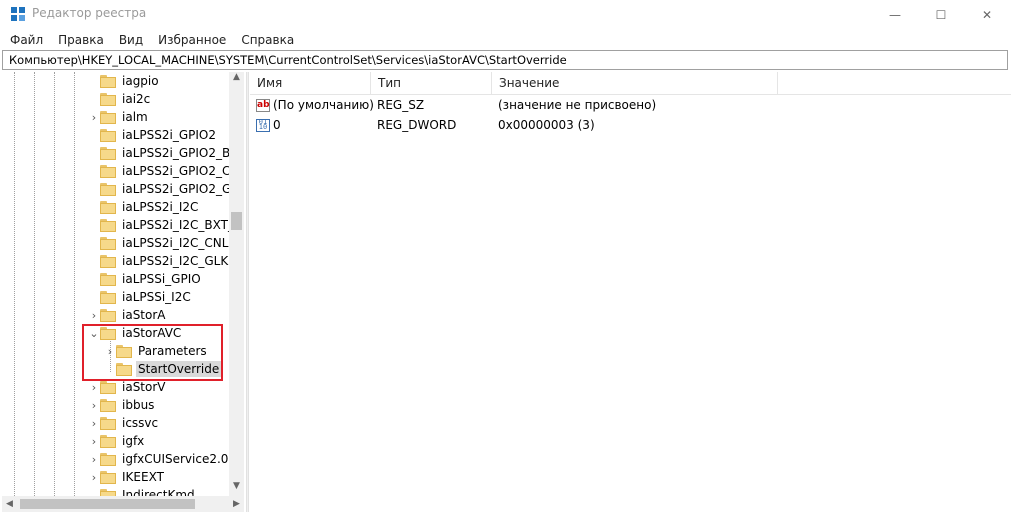 Image resolution: width=1011 pixels, height=512 pixels. What do you see at coordinates (236, 79) in the screenshot?
I see `scroll-up-icon: ▲` at bounding box center [236, 79].